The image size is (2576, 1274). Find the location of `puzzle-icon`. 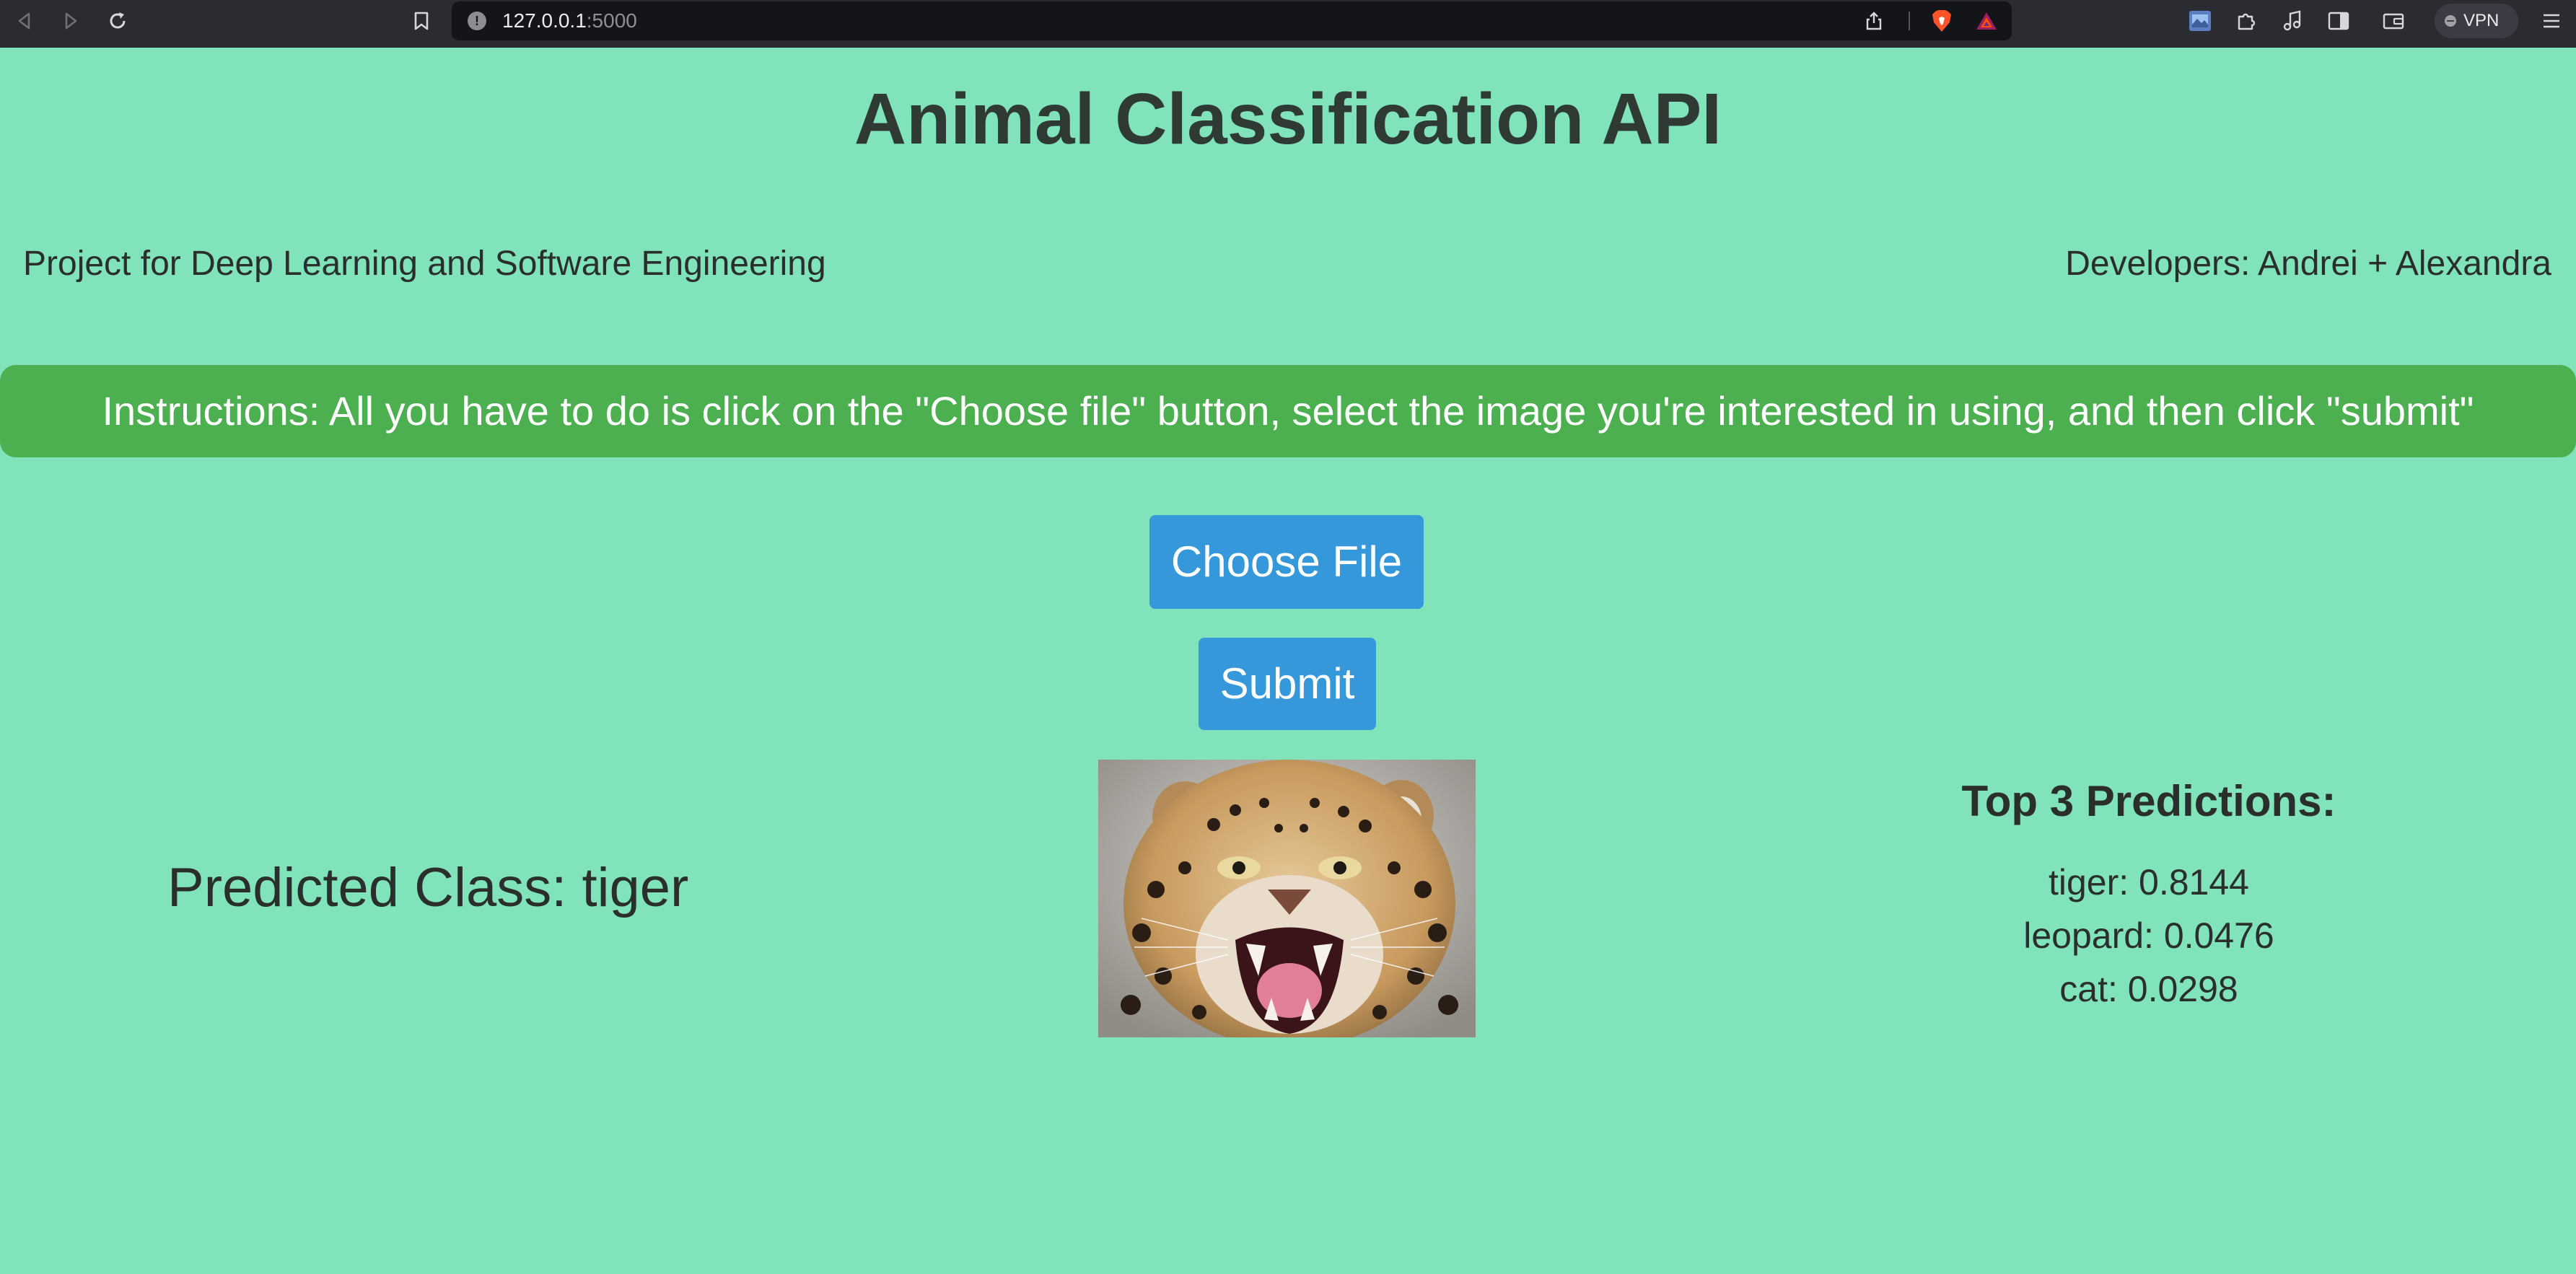

puzzle-icon is located at coordinates (2246, 21).